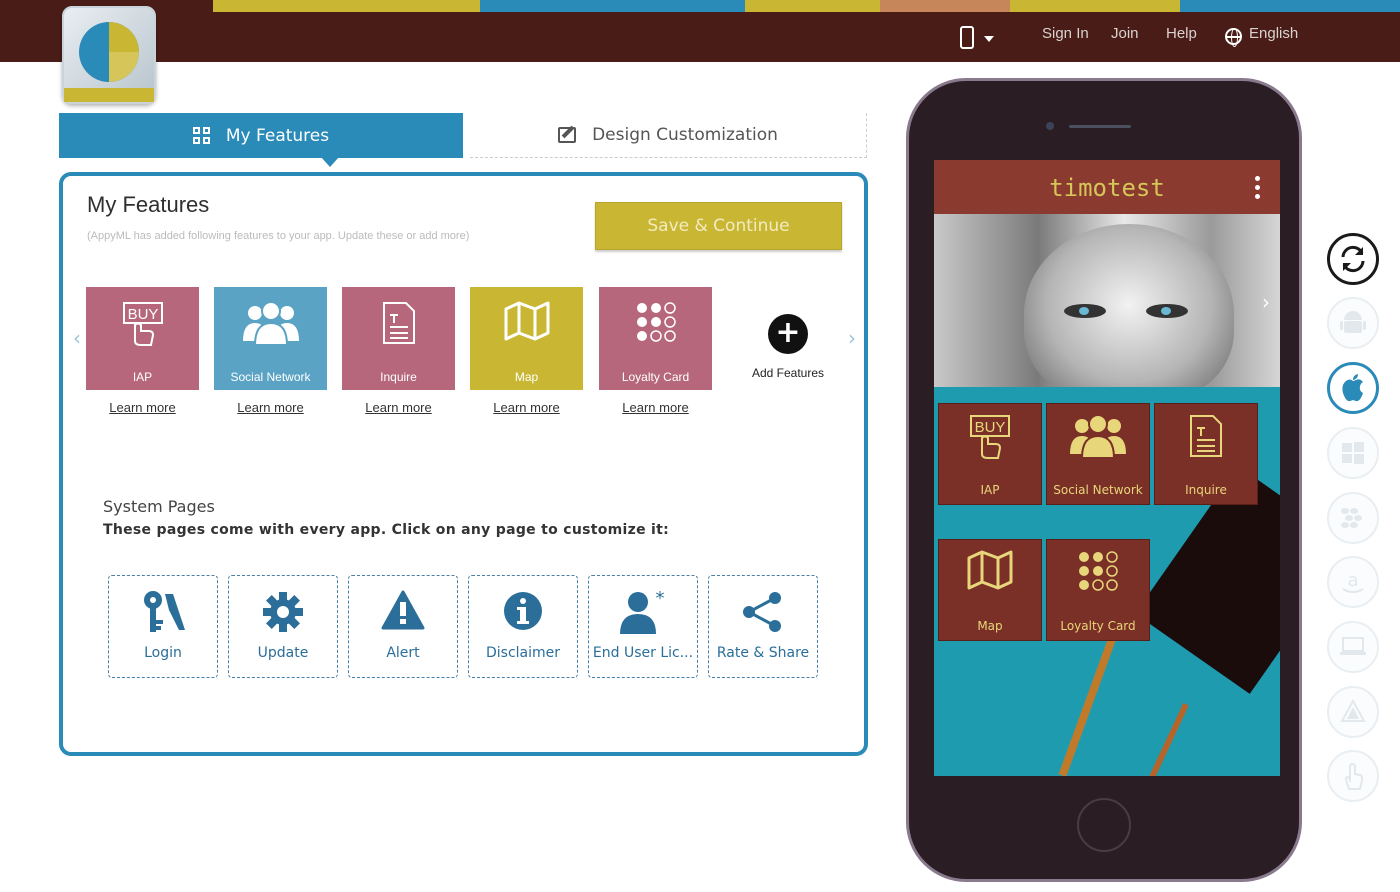 The height and width of the screenshot is (892, 1400). I want to click on platform-other-button, so click(1353, 712).